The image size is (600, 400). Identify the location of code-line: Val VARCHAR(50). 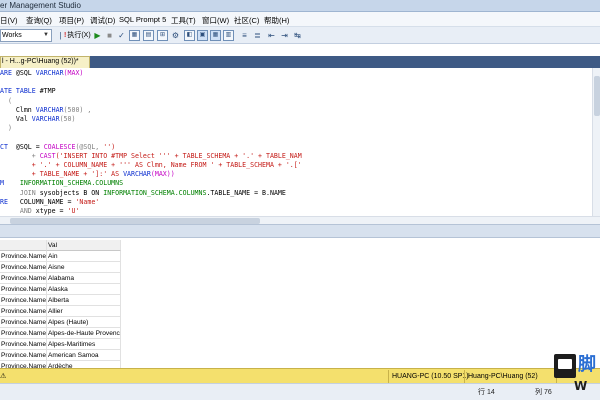
(38, 119).